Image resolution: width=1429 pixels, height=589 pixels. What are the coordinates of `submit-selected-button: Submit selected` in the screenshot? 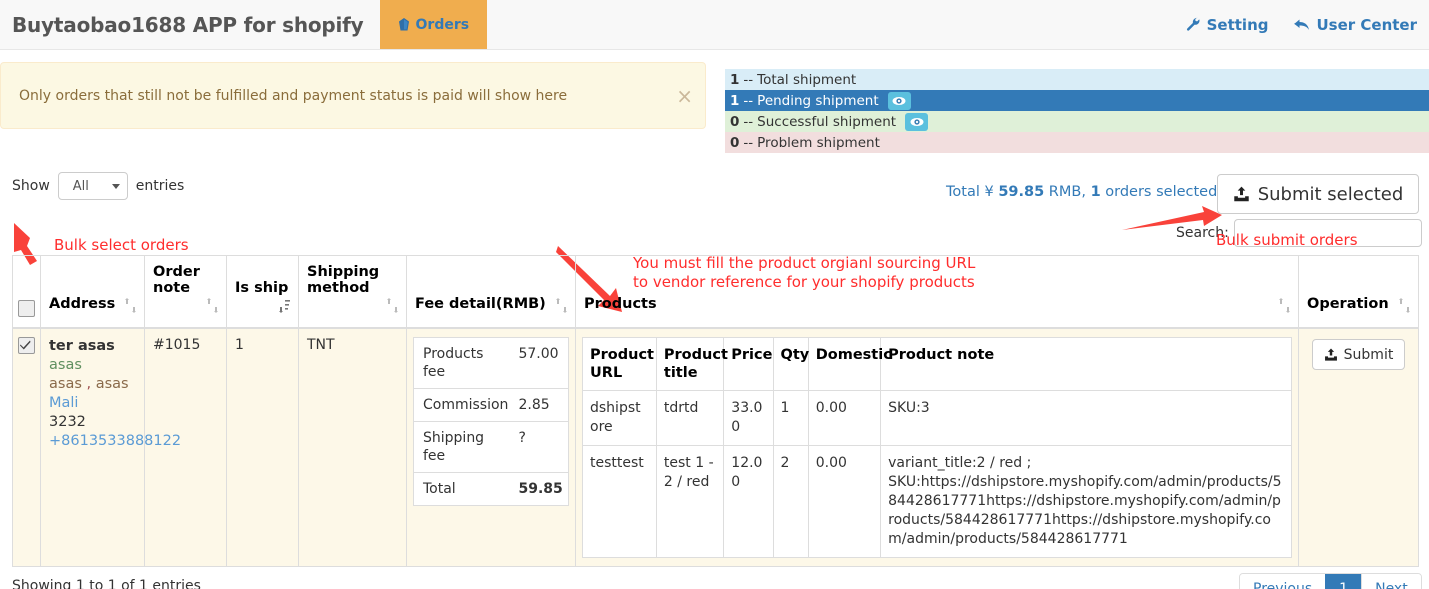 It's located at (1318, 194).